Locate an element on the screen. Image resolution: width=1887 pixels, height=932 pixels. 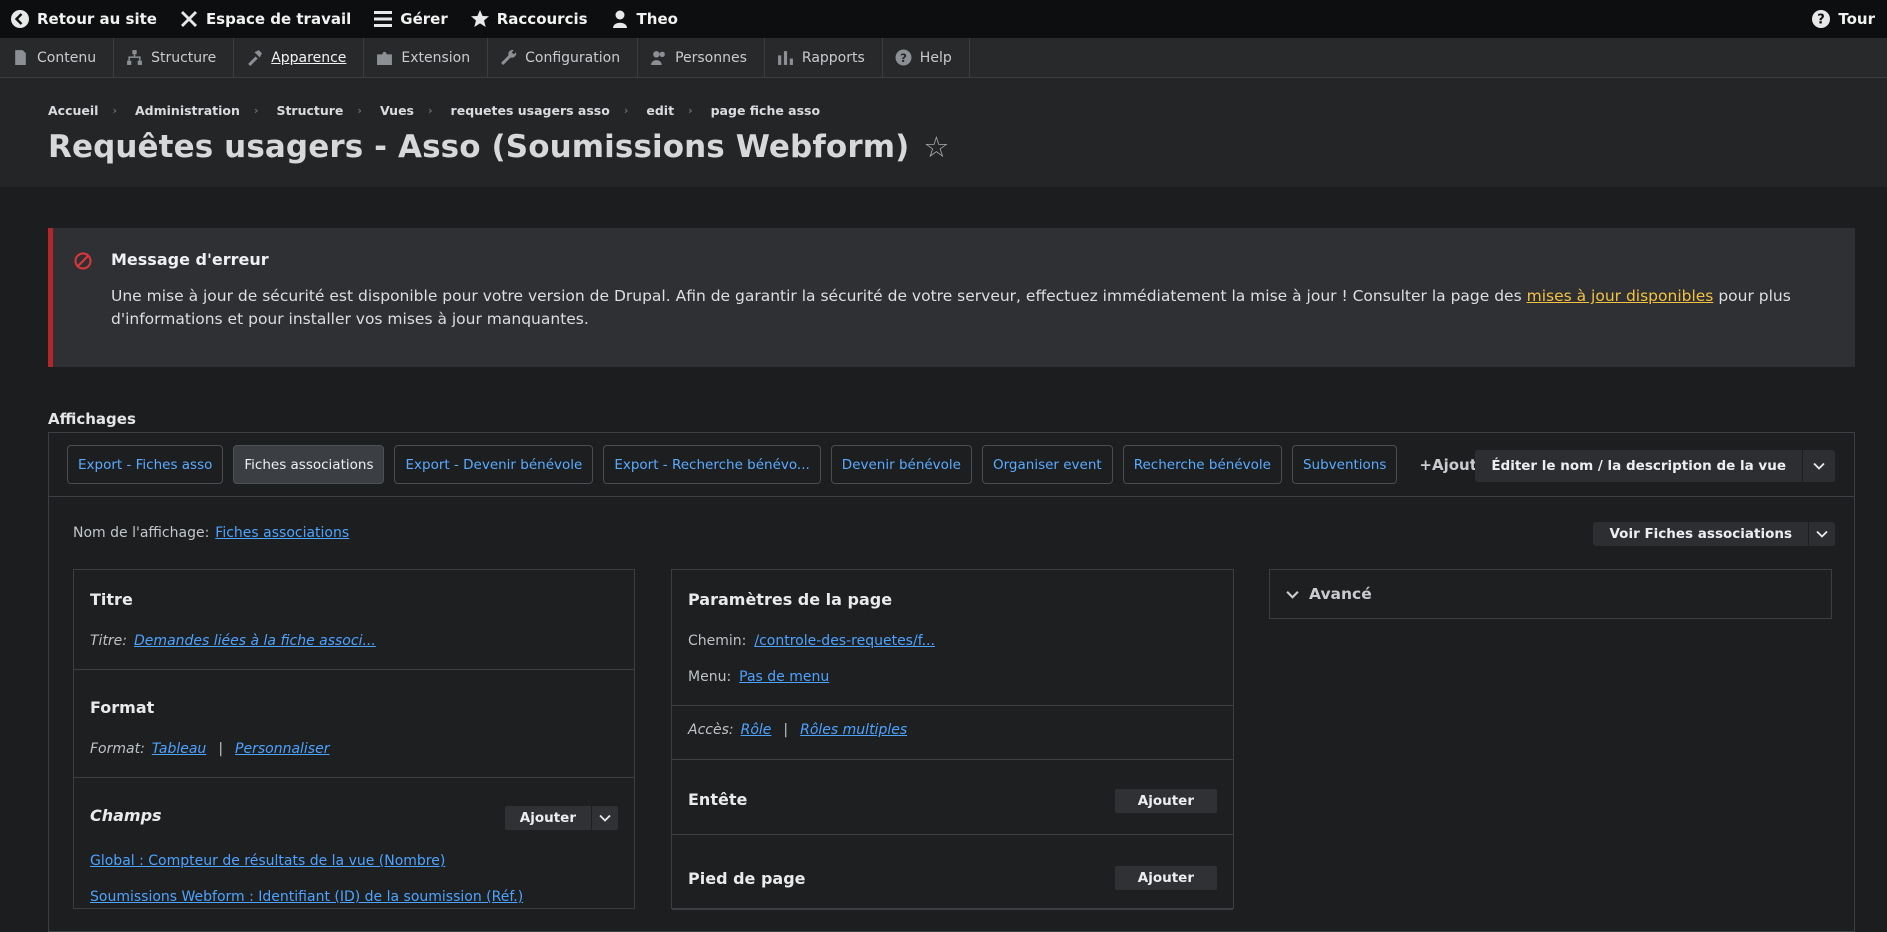
displays-heading: Affichages is located at coordinates (92, 419).